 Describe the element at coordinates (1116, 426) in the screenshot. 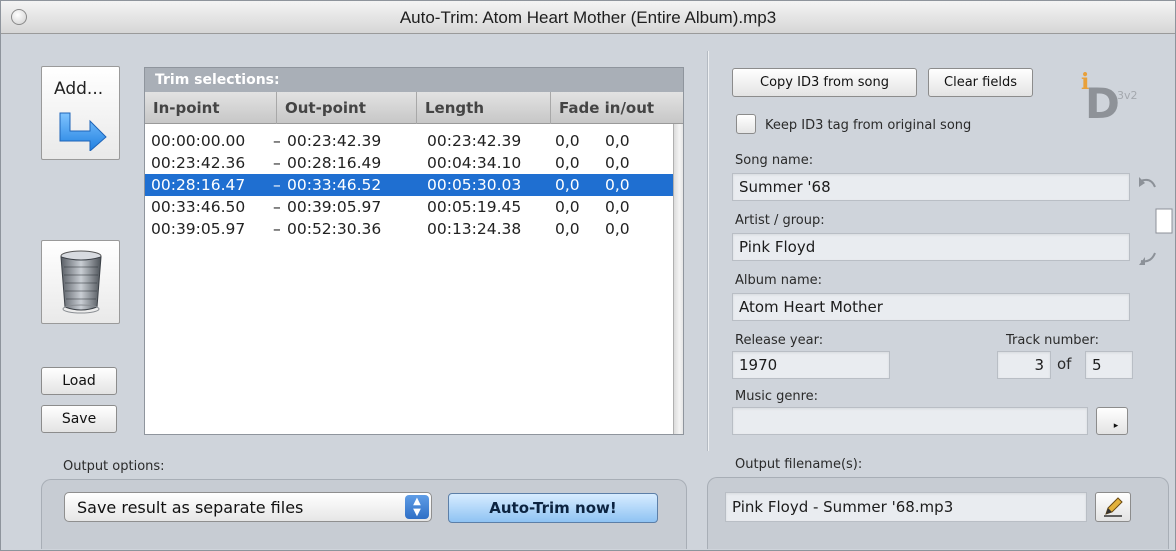

I see `dropdown-arrow-icon: ▸` at that location.